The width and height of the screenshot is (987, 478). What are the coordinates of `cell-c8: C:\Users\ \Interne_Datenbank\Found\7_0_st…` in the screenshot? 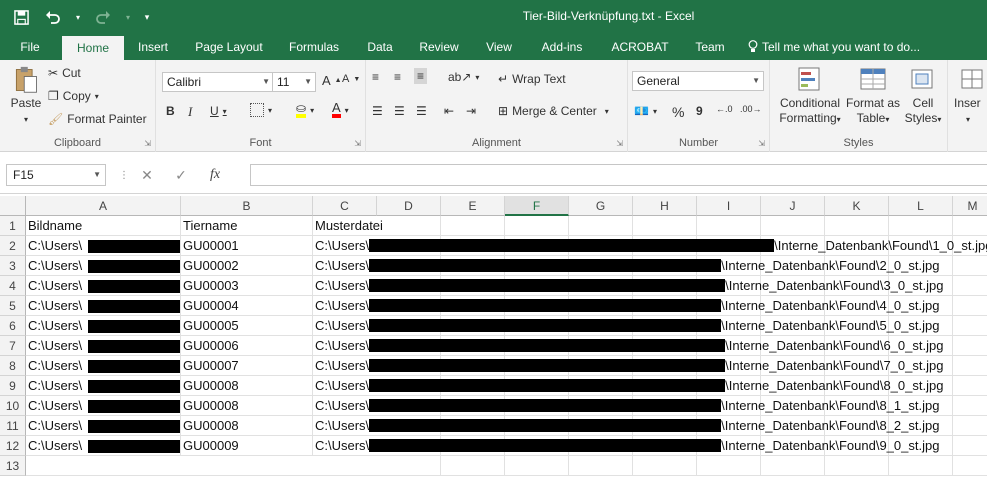 It's located at (650, 366).